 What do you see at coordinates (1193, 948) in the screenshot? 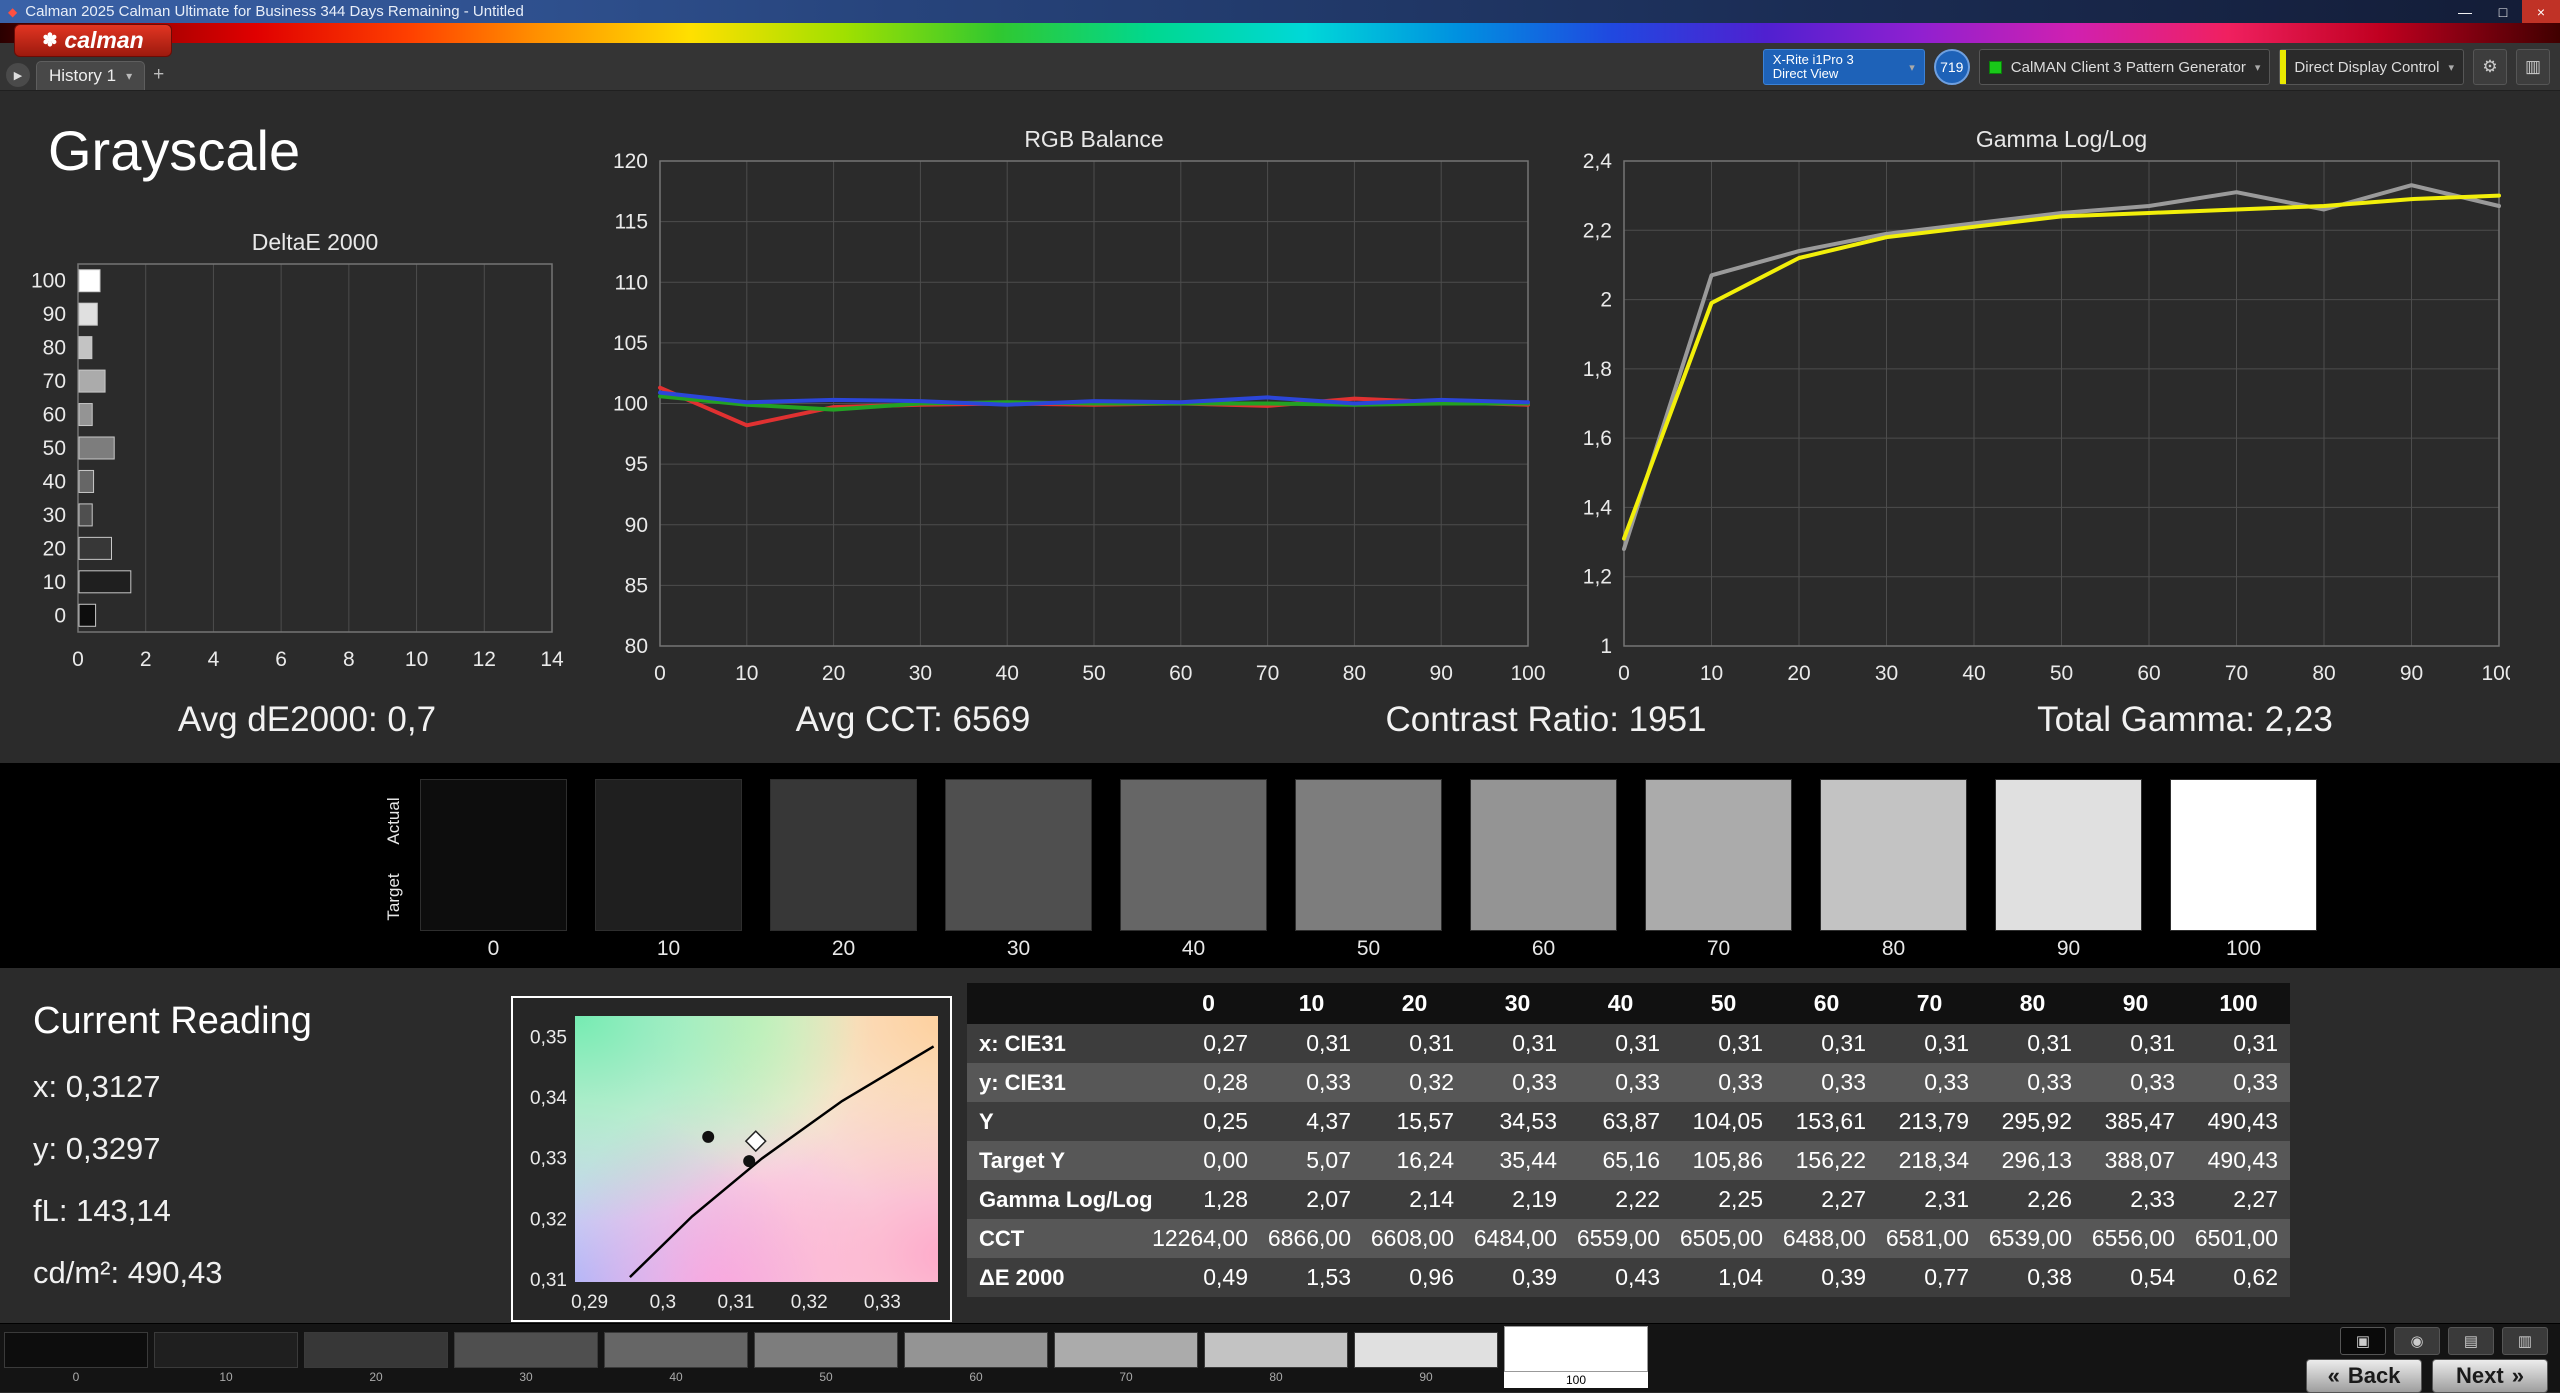
I see `swatch-label: 40` at bounding box center [1193, 948].